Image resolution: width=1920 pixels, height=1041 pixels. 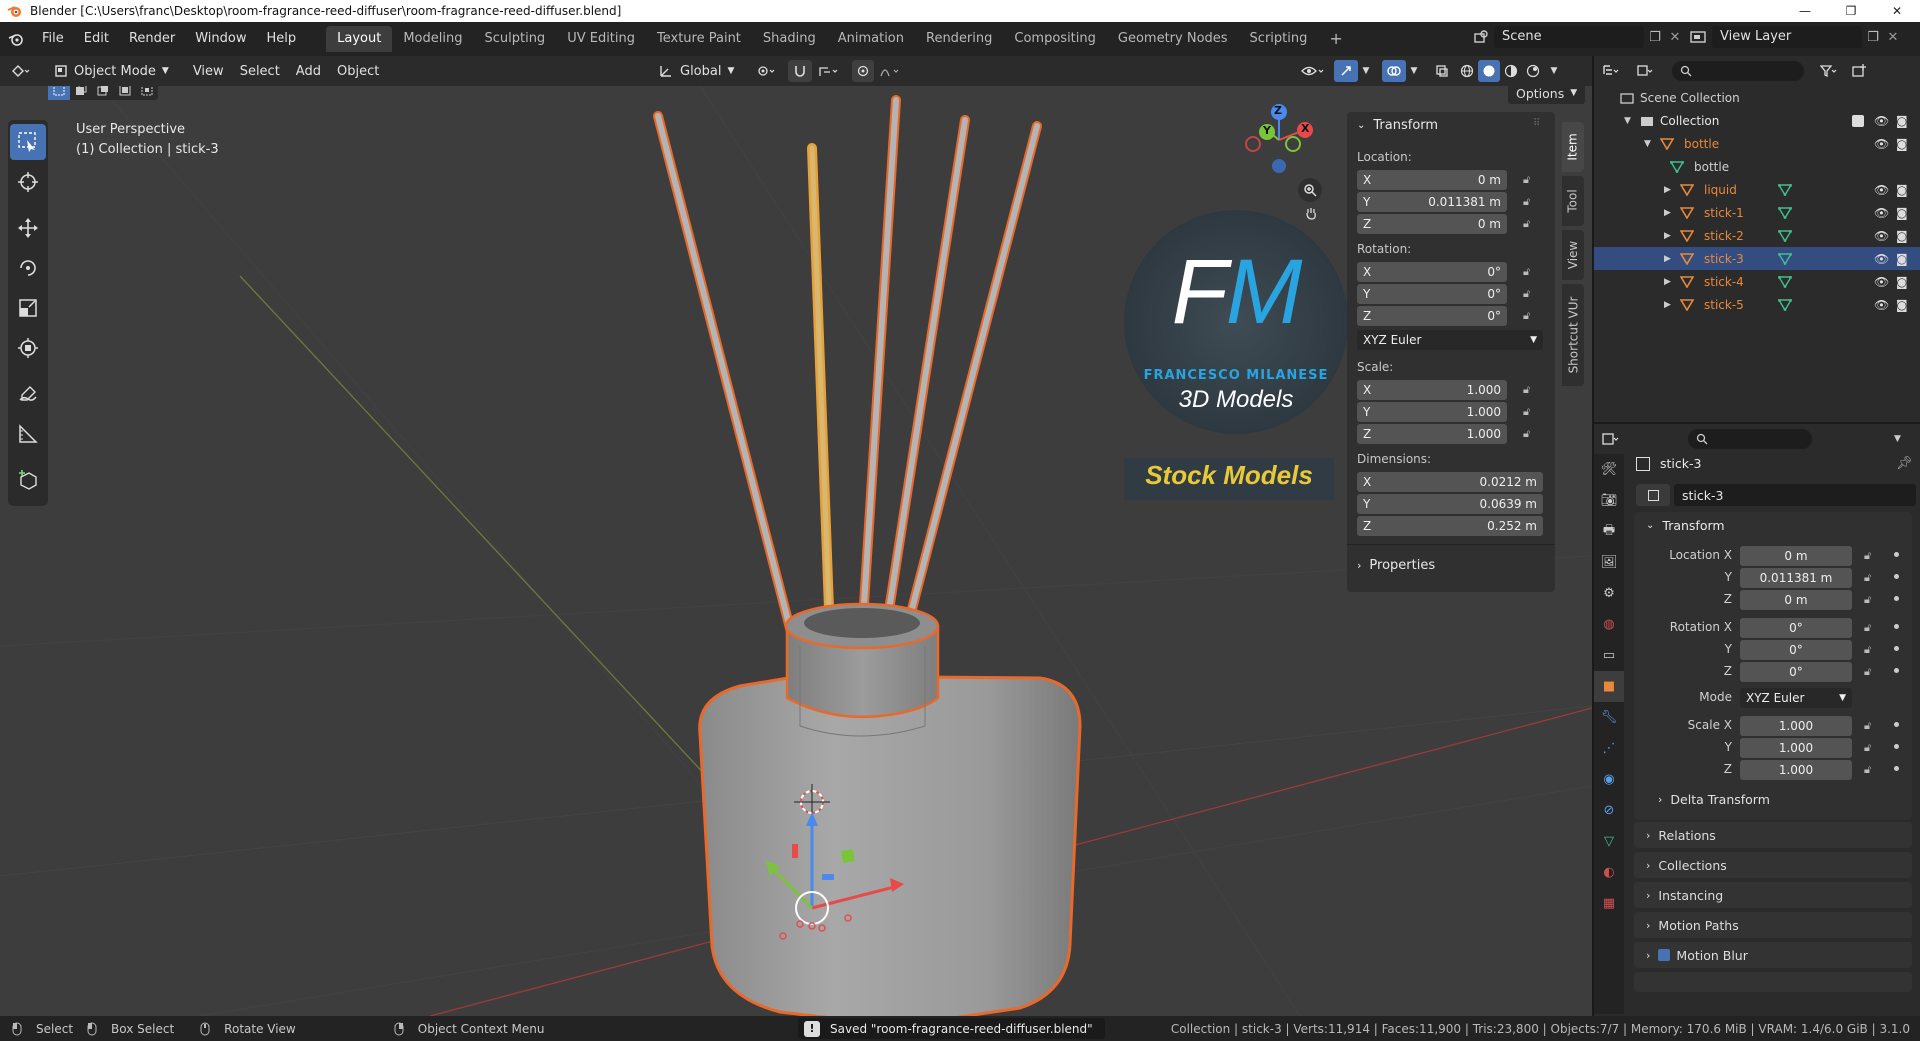 I want to click on rotation-mode-dropdown: XYZ Euler ▼, so click(x=1450, y=340).